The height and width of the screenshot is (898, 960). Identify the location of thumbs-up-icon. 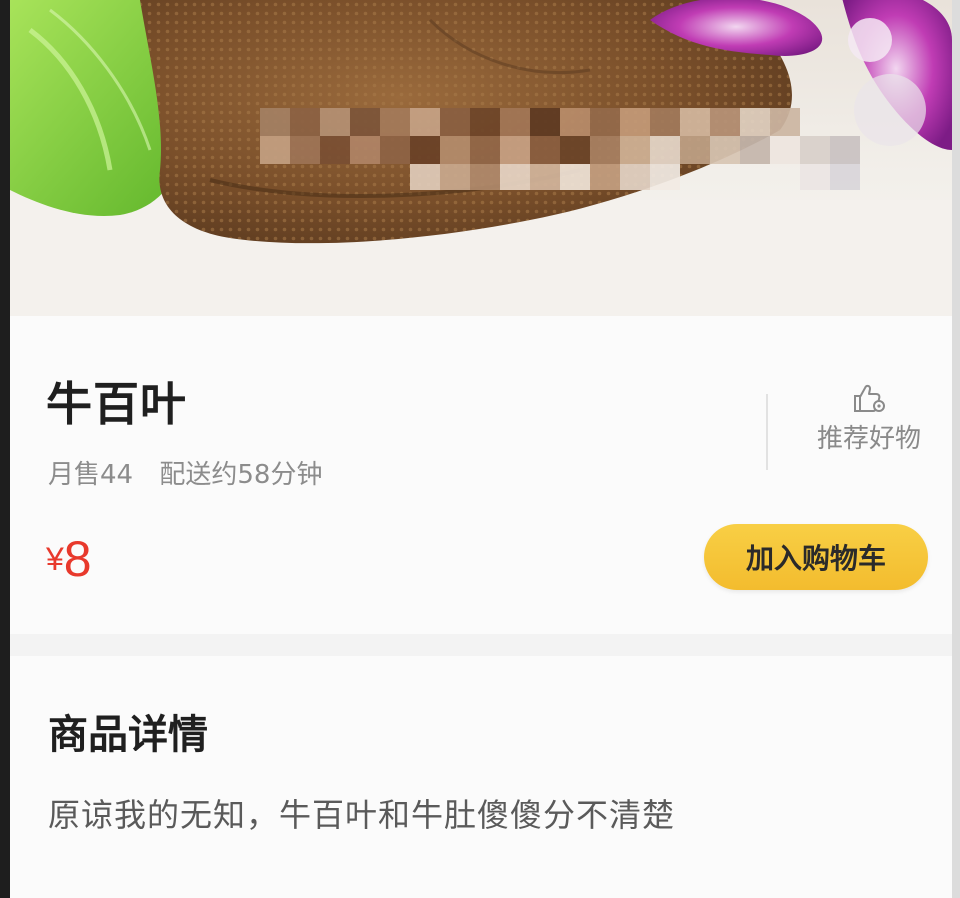
(869, 398).